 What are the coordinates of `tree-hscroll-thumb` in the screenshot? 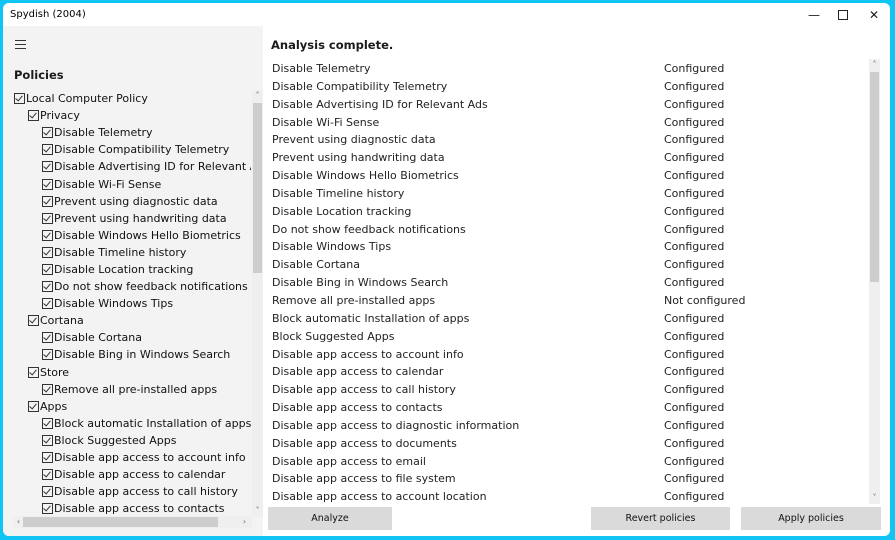 It's located at (120, 522).